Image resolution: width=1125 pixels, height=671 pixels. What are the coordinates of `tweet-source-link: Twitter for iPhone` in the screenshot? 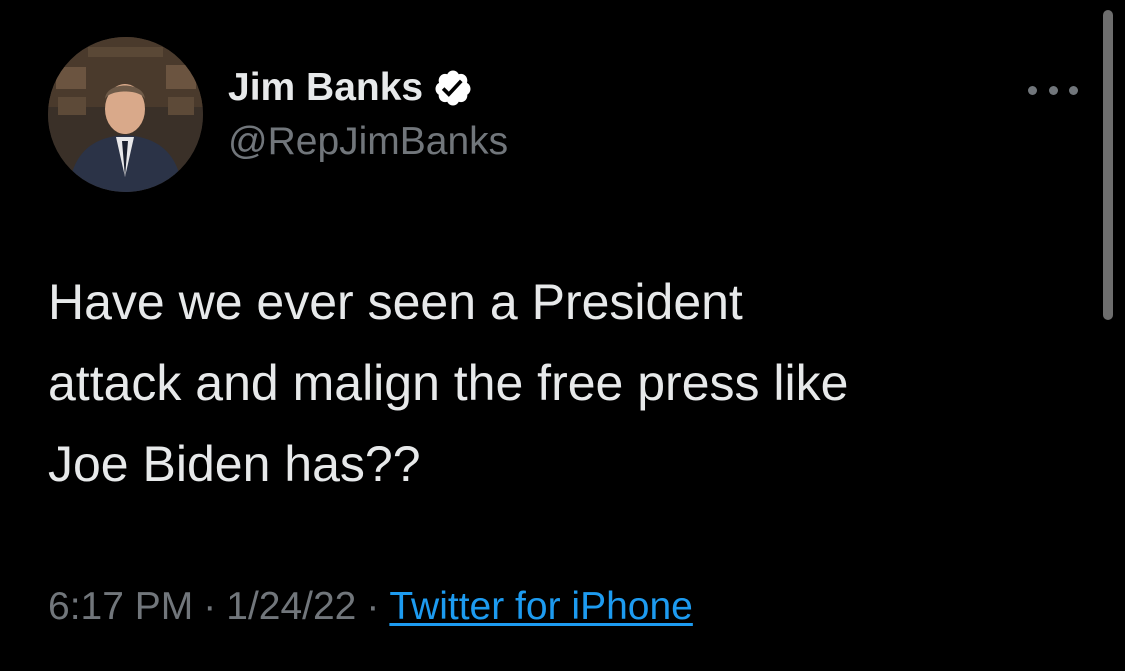 It's located at (540, 606).